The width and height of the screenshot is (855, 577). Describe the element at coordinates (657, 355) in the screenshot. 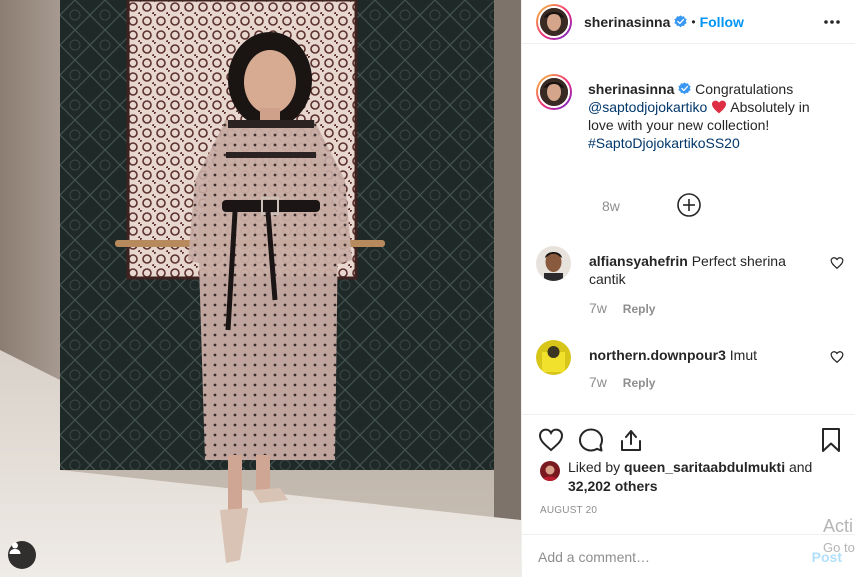

I see `comment-username: northern.downpour3` at that location.